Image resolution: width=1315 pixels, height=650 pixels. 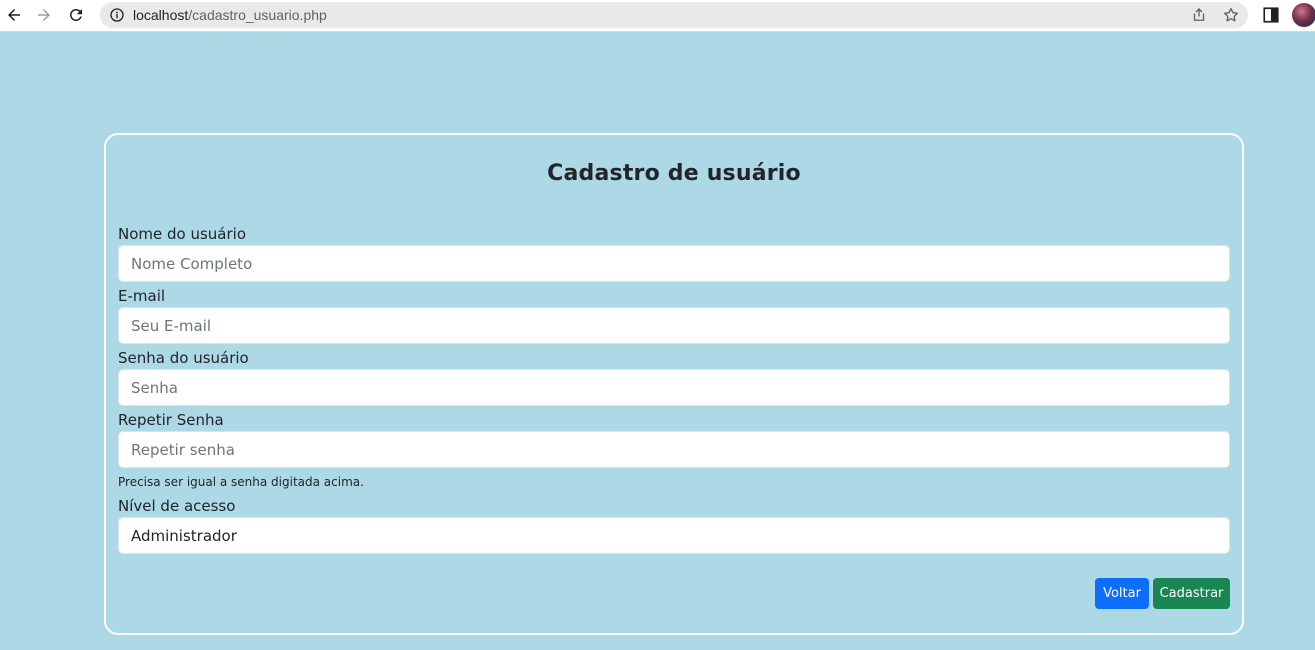 What do you see at coordinates (1231, 15) in the screenshot?
I see `bookmark-star-icon` at bounding box center [1231, 15].